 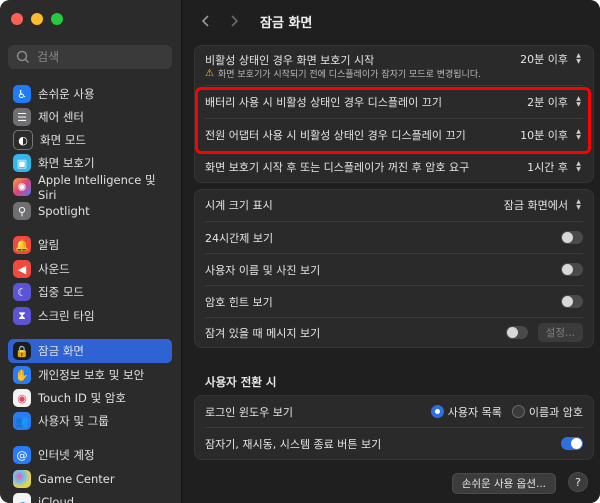 I want to click on sidebar-item-users: 👥 사용자 및 그룹, so click(x=90, y=421).